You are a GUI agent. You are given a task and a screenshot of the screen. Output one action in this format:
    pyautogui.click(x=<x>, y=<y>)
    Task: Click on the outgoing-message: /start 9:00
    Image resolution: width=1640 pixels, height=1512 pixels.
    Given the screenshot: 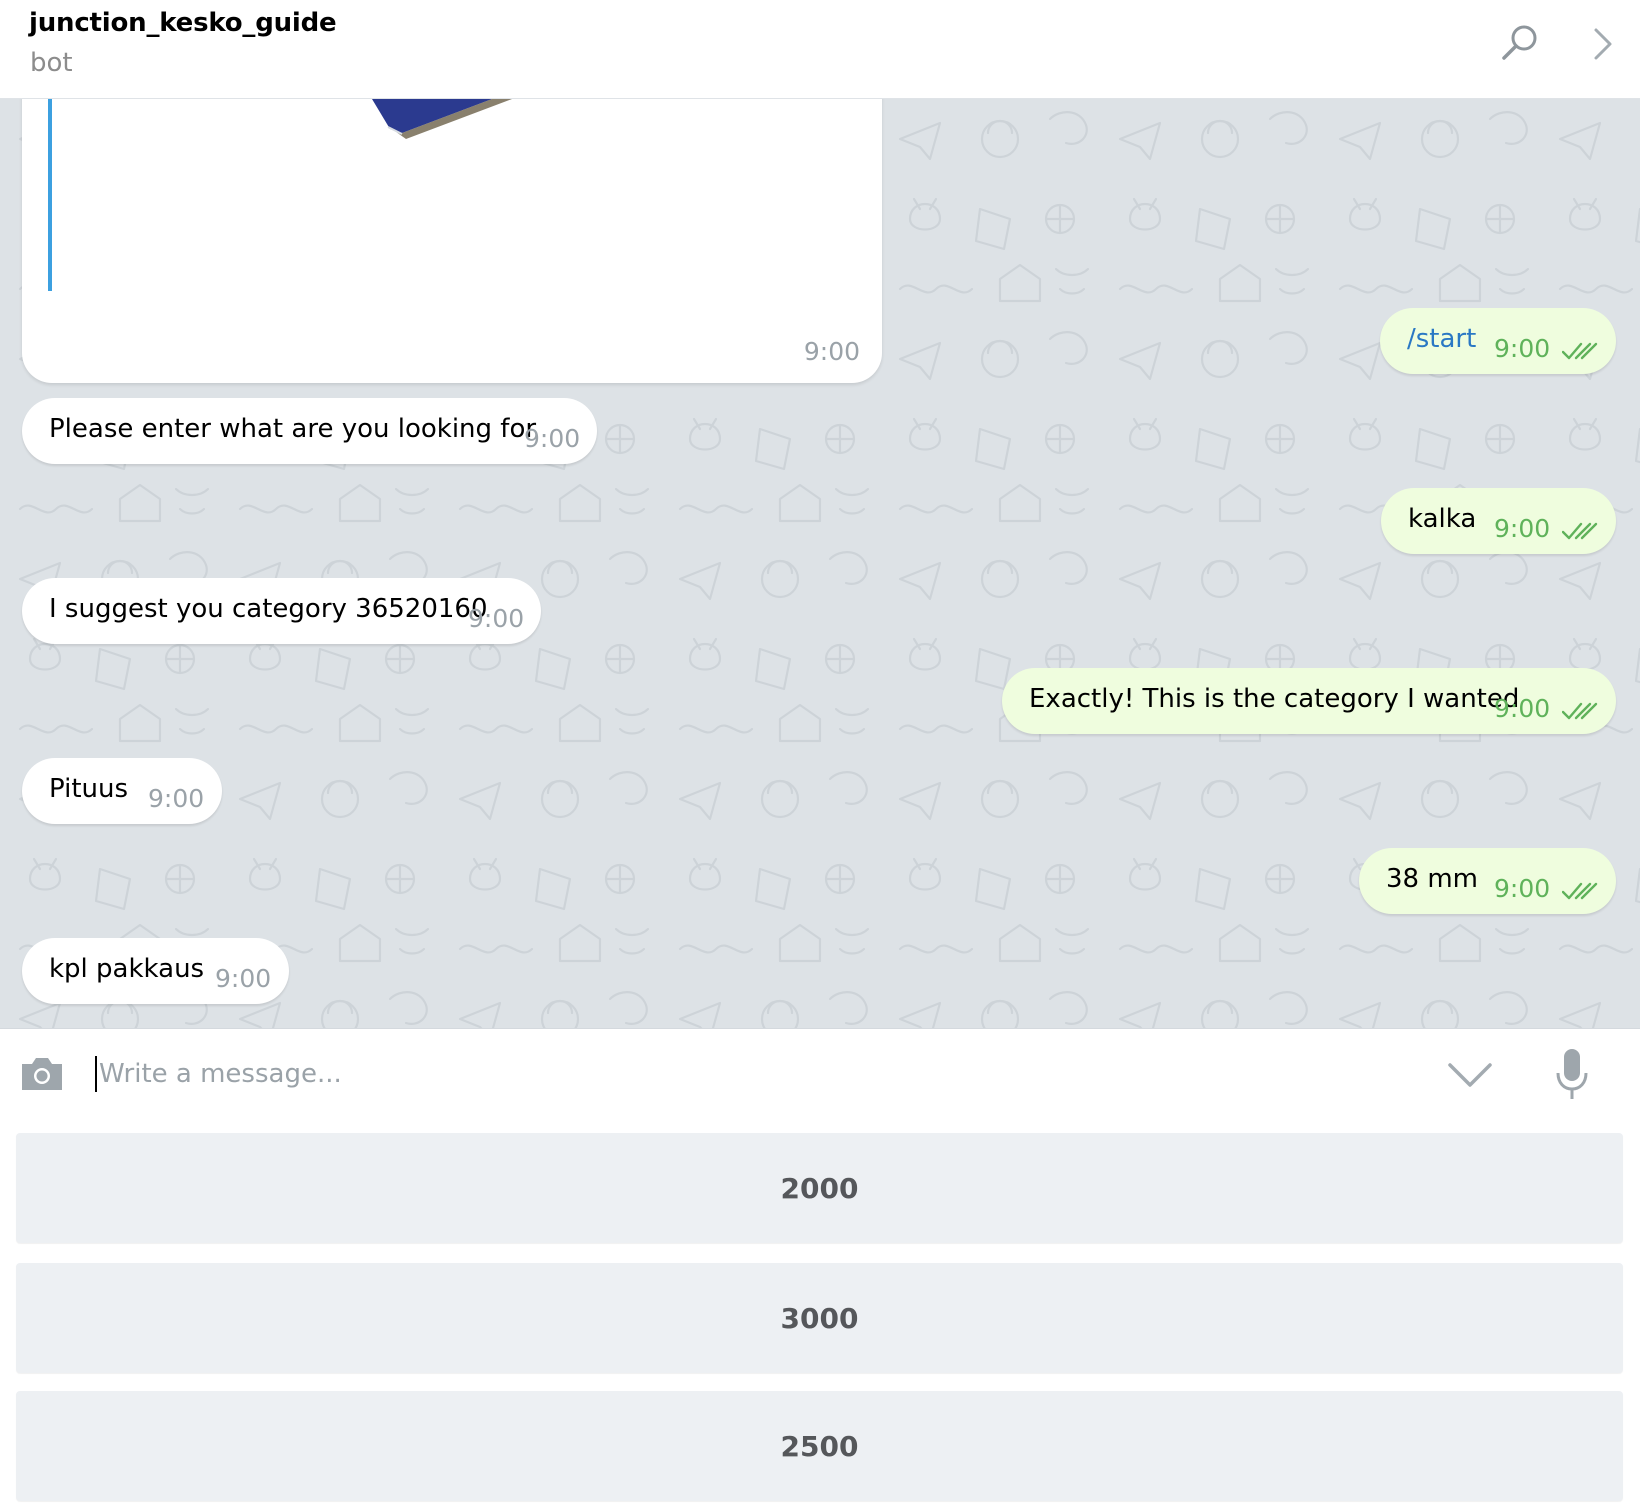 What is the action you would take?
    pyautogui.click(x=1498, y=341)
    